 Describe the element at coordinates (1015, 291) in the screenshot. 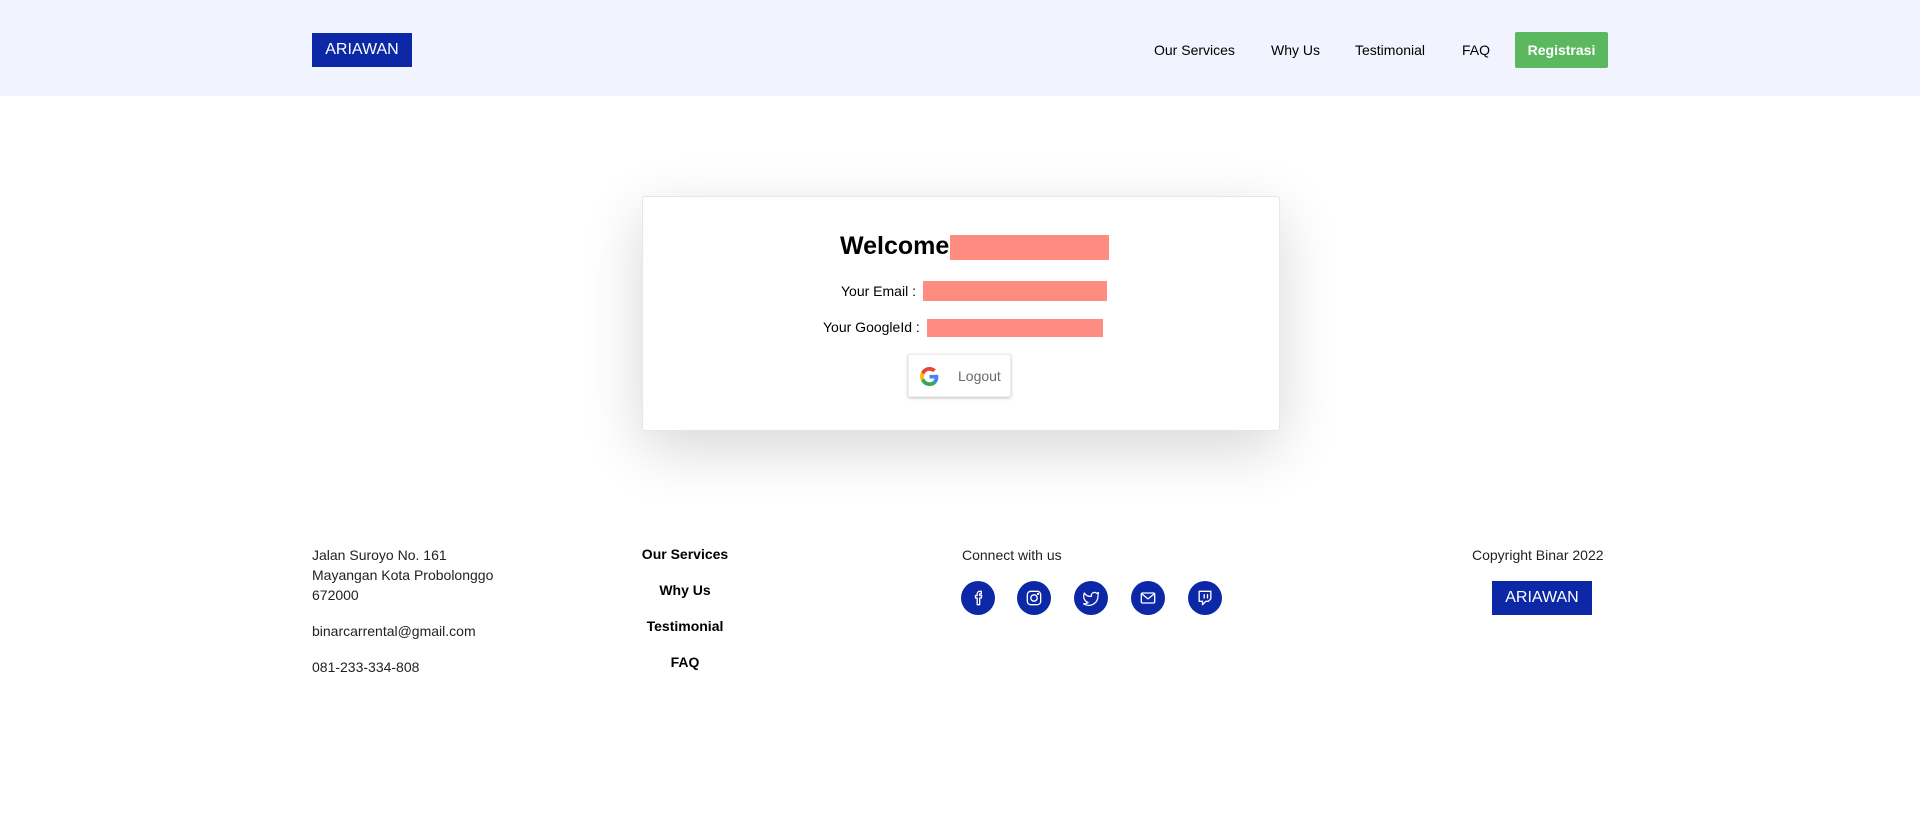

I see `redacted-email` at that location.